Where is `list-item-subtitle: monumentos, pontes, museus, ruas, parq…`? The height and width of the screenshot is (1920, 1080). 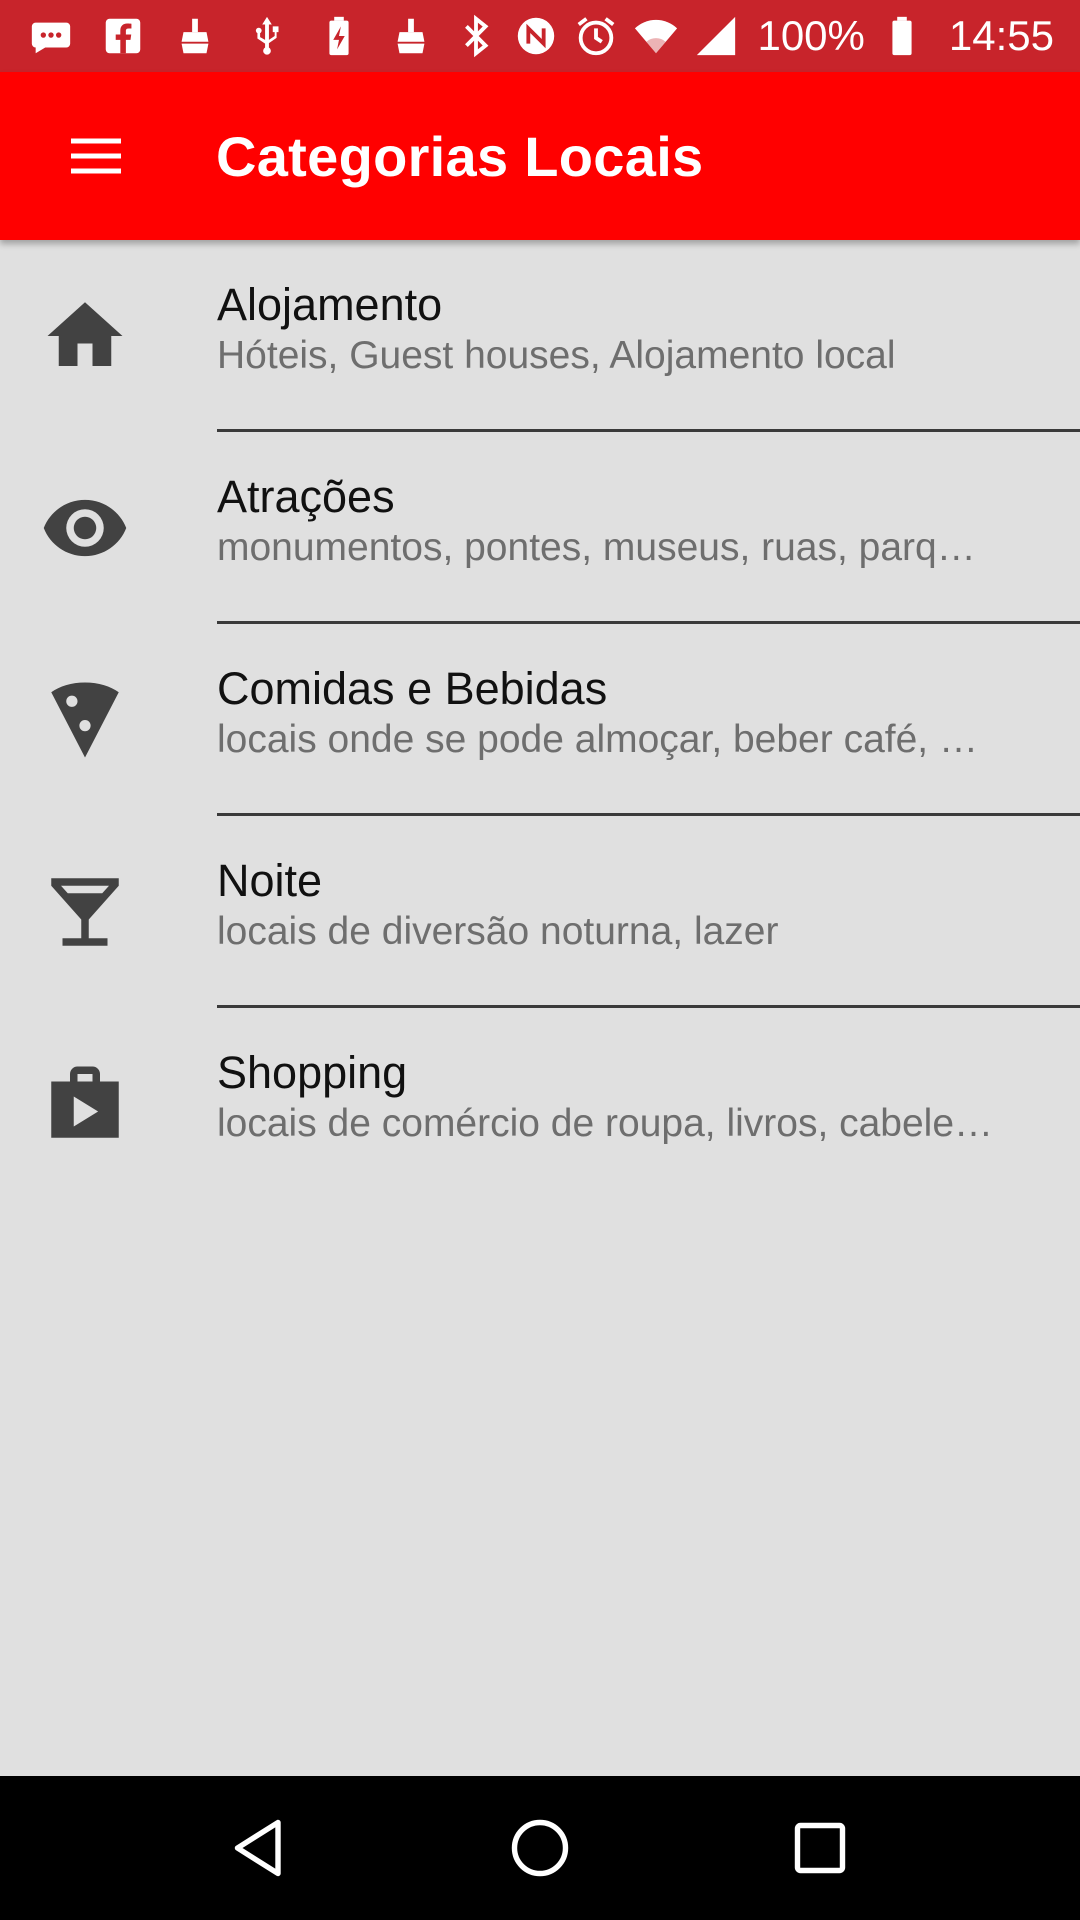
list-item-subtitle: monumentos, pontes, museus, ruas, parq… is located at coordinates (596, 547).